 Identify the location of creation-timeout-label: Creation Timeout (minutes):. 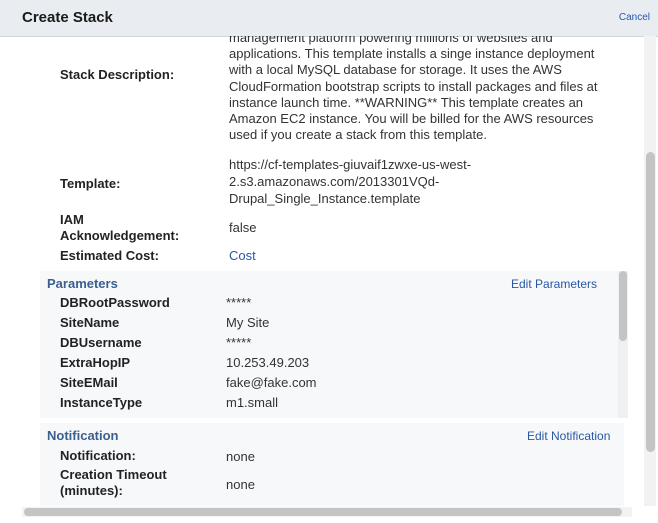
(113, 483).